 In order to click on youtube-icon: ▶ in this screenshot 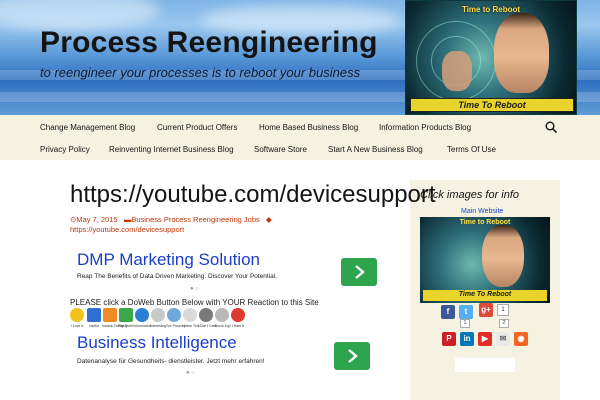, I will do `click(485, 339)`.